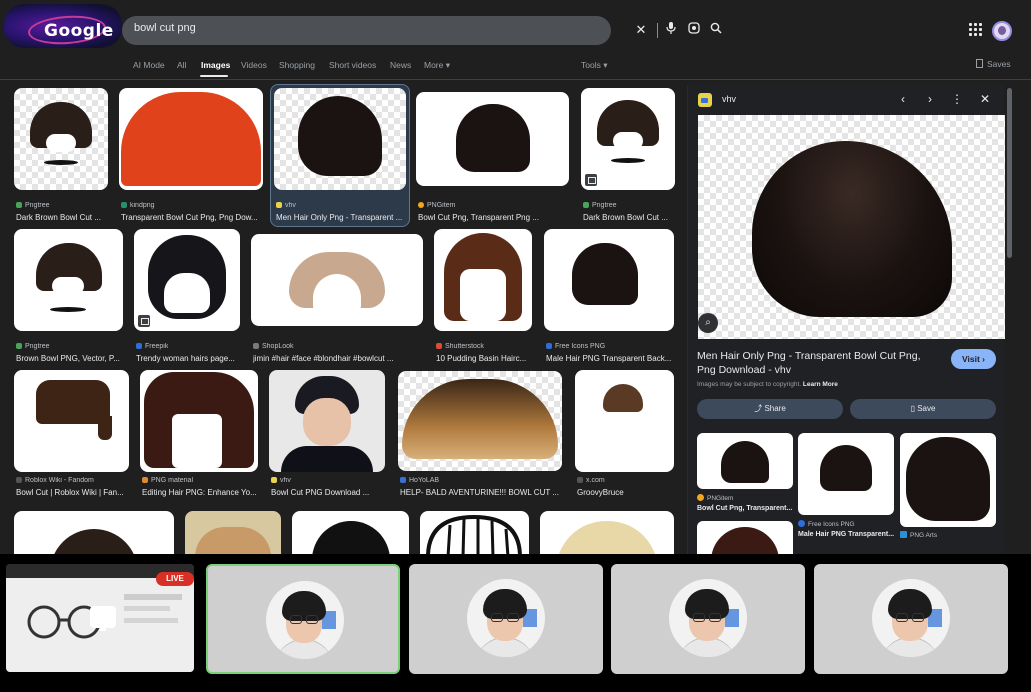 The width and height of the screenshot is (1031, 692). Describe the element at coordinates (716, 30) in the screenshot. I see `search-icon` at that location.